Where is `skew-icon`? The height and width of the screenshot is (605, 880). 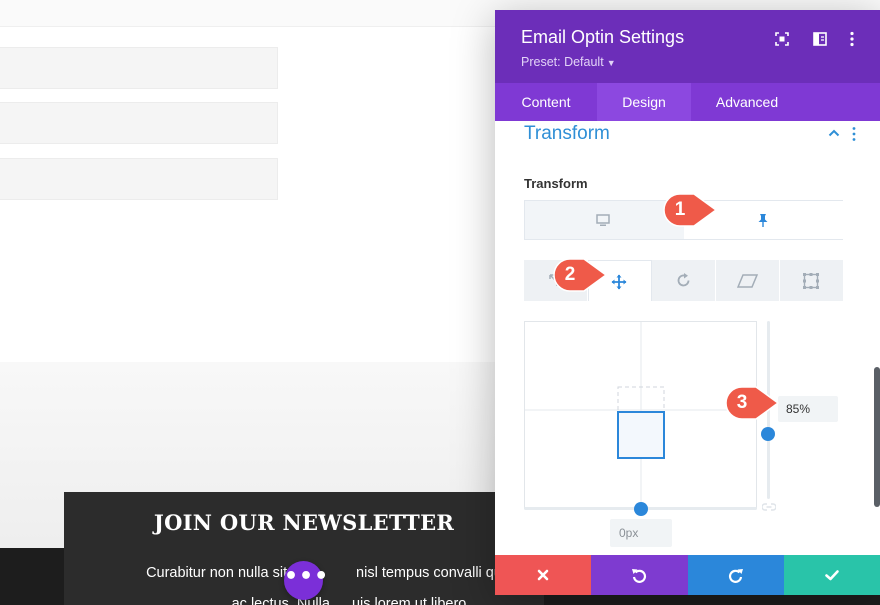
skew-icon is located at coordinates (748, 281).